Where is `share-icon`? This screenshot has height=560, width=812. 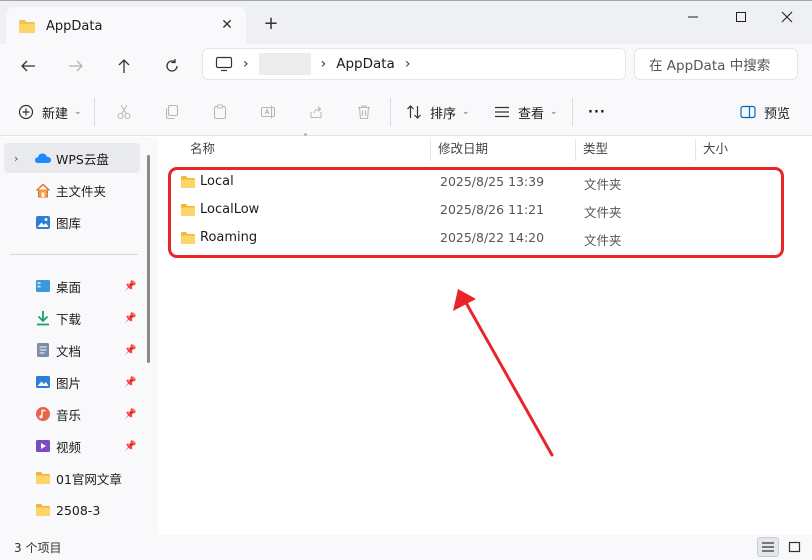 share-icon is located at coordinates (316, 112).